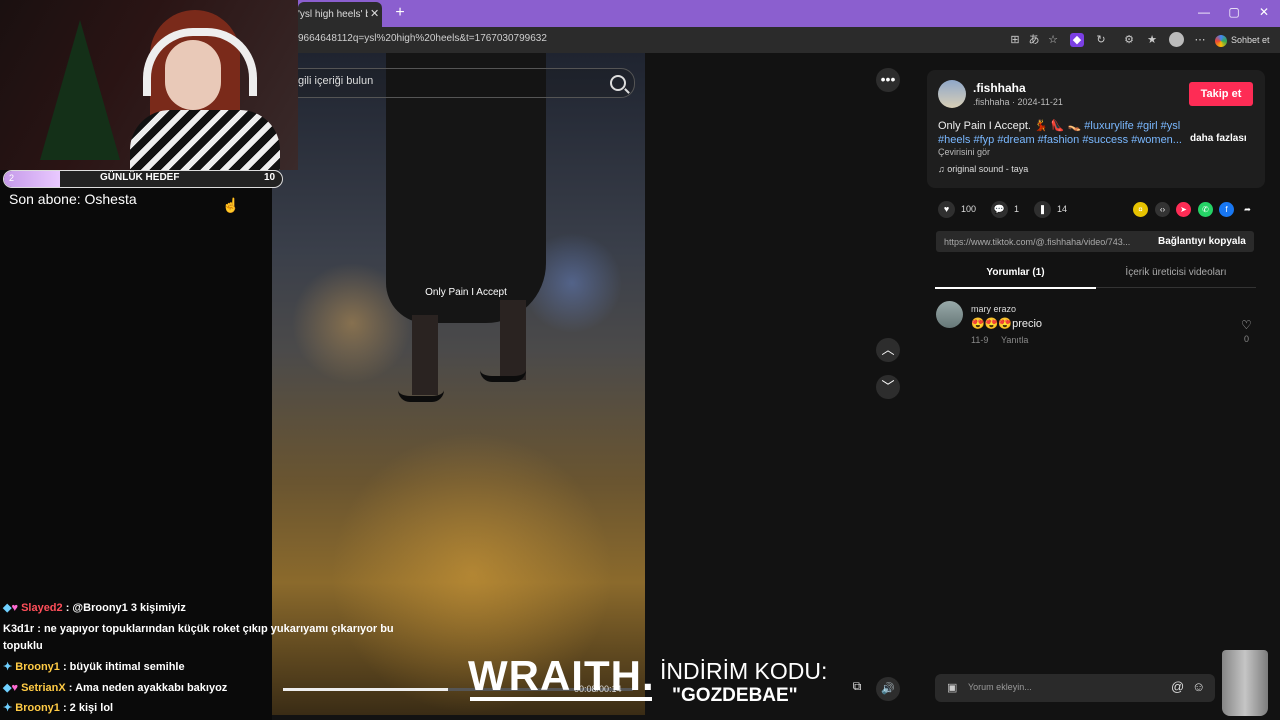 The width and height of the screenshot is (1280, 720). I want to click on author-avatar, so click(952, 94).